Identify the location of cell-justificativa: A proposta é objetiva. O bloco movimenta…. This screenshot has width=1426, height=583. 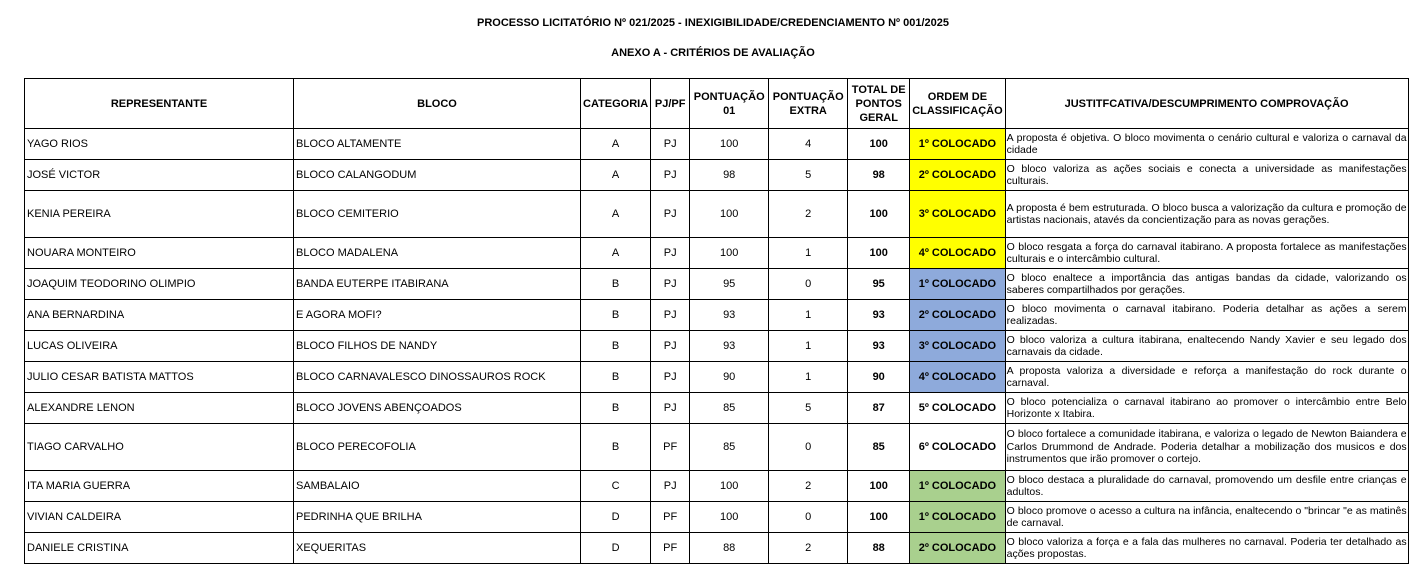
(1206, 144).